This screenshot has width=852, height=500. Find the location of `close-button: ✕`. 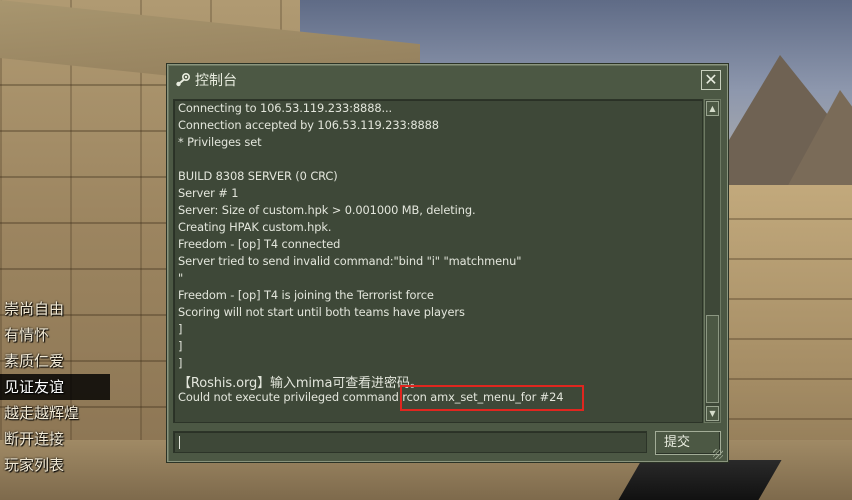

close-button: ✕ is located at coordinates (711, 80).